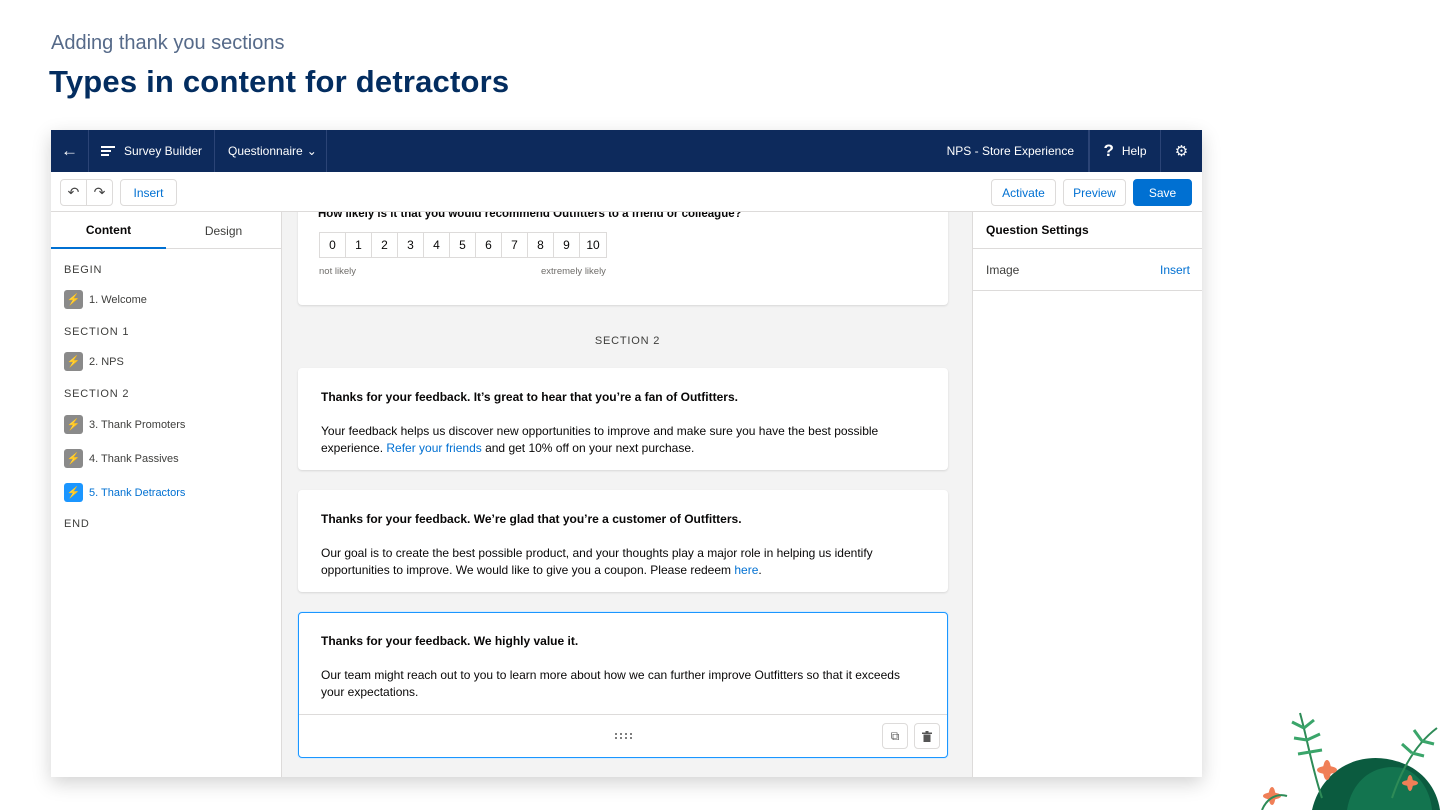 This screenshot has height=810, width=1440. Describe the element at coordinates (137, 492) in the screenshot. I see `outline-item-label: 5. Thank Detractors` at that location.